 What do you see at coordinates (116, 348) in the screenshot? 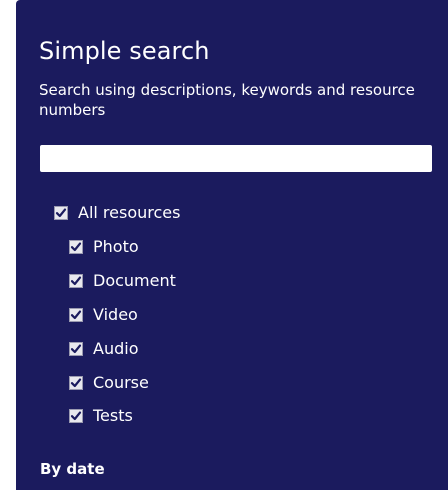
I see `checkbox-label: Audio` at bounding box center [116, 348].